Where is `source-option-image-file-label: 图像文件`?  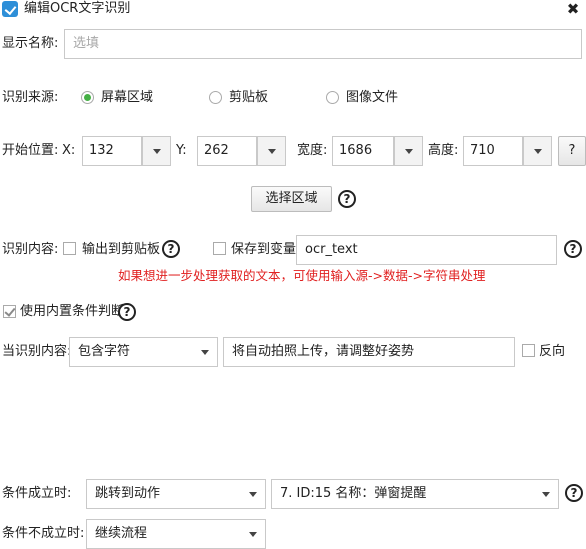 source-option-image-file-label: 图像文件 is located at coordinates (372, 97).